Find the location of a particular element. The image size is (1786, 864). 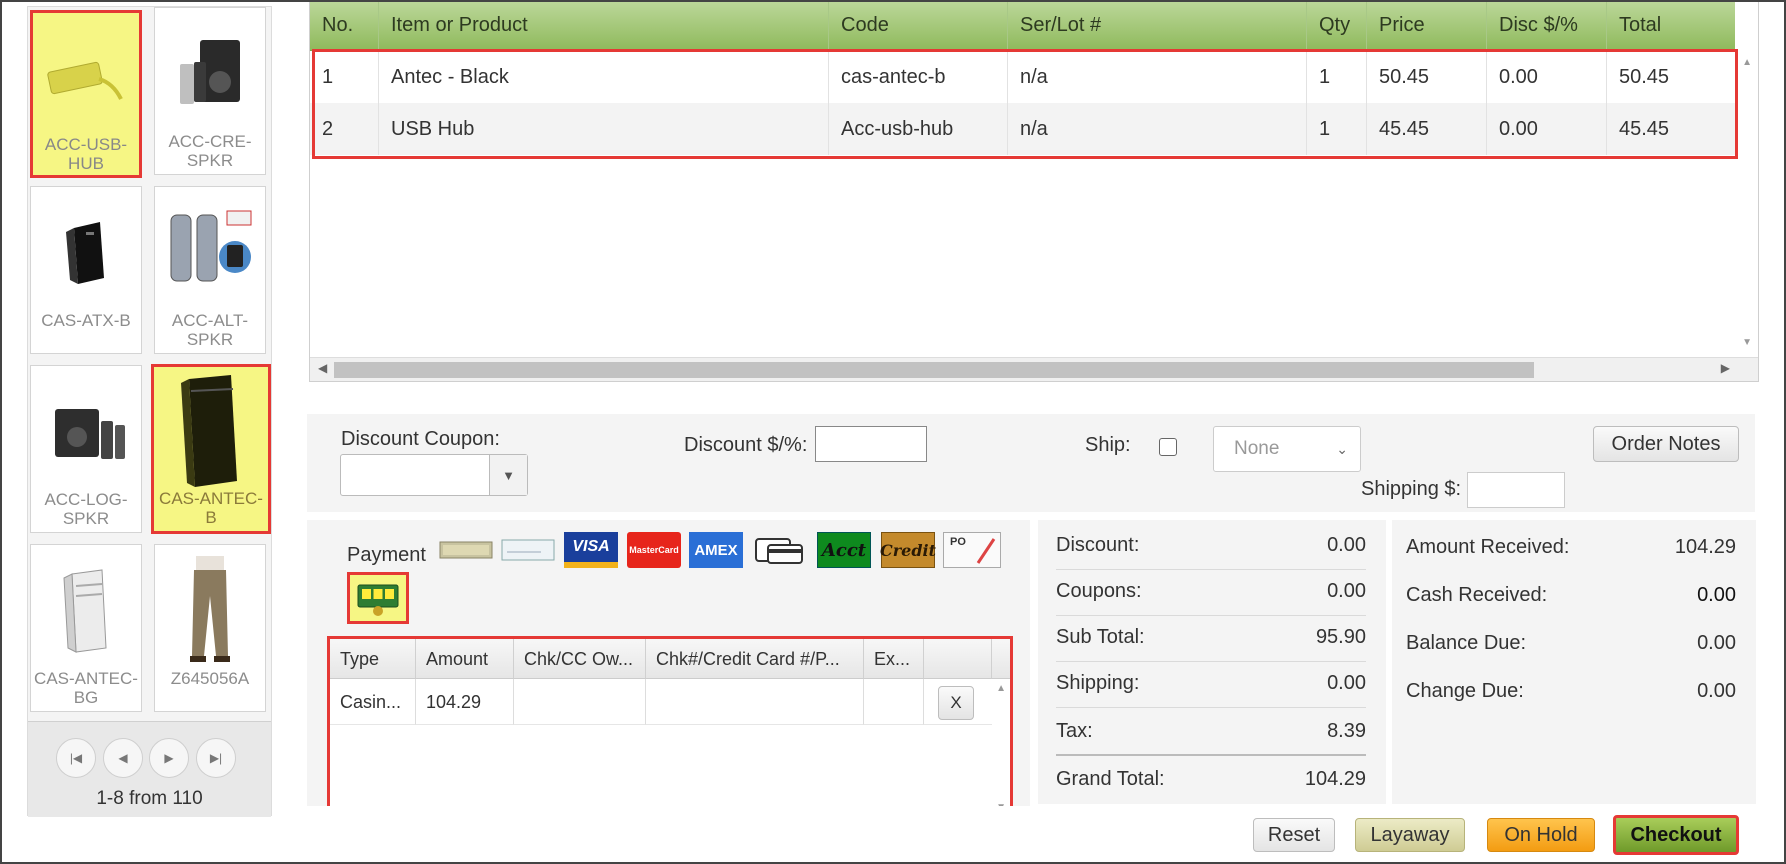

prev-page-button: ◀ is located at coordinates (123, 758).